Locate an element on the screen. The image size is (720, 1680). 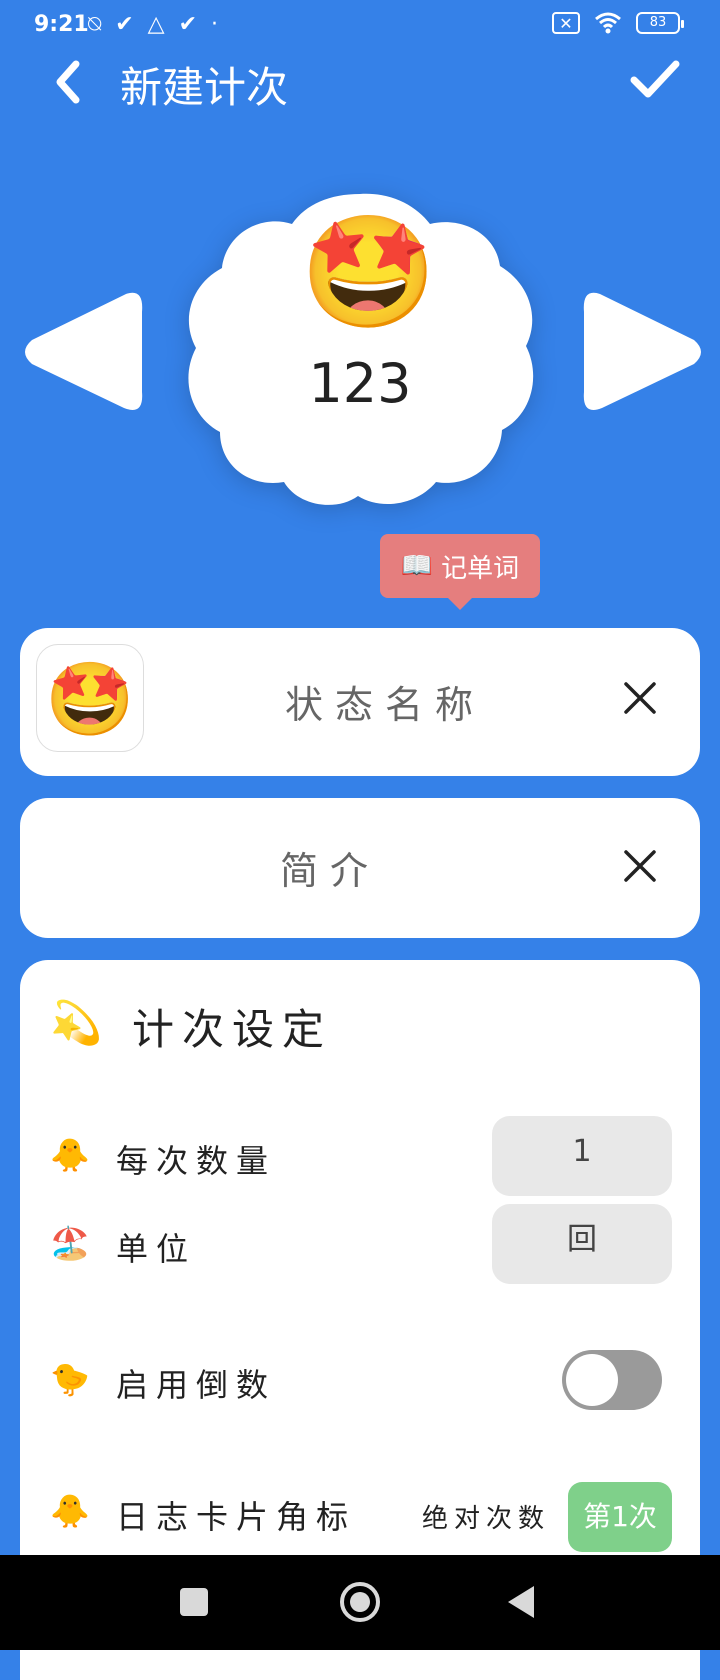
badge-mode-selector: 绝对次数 is located at coordinates (486, 1516).